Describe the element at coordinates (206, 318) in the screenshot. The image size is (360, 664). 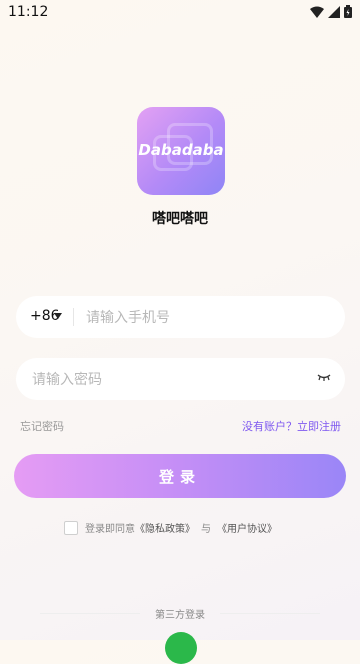
I see `phone-input` at that location.